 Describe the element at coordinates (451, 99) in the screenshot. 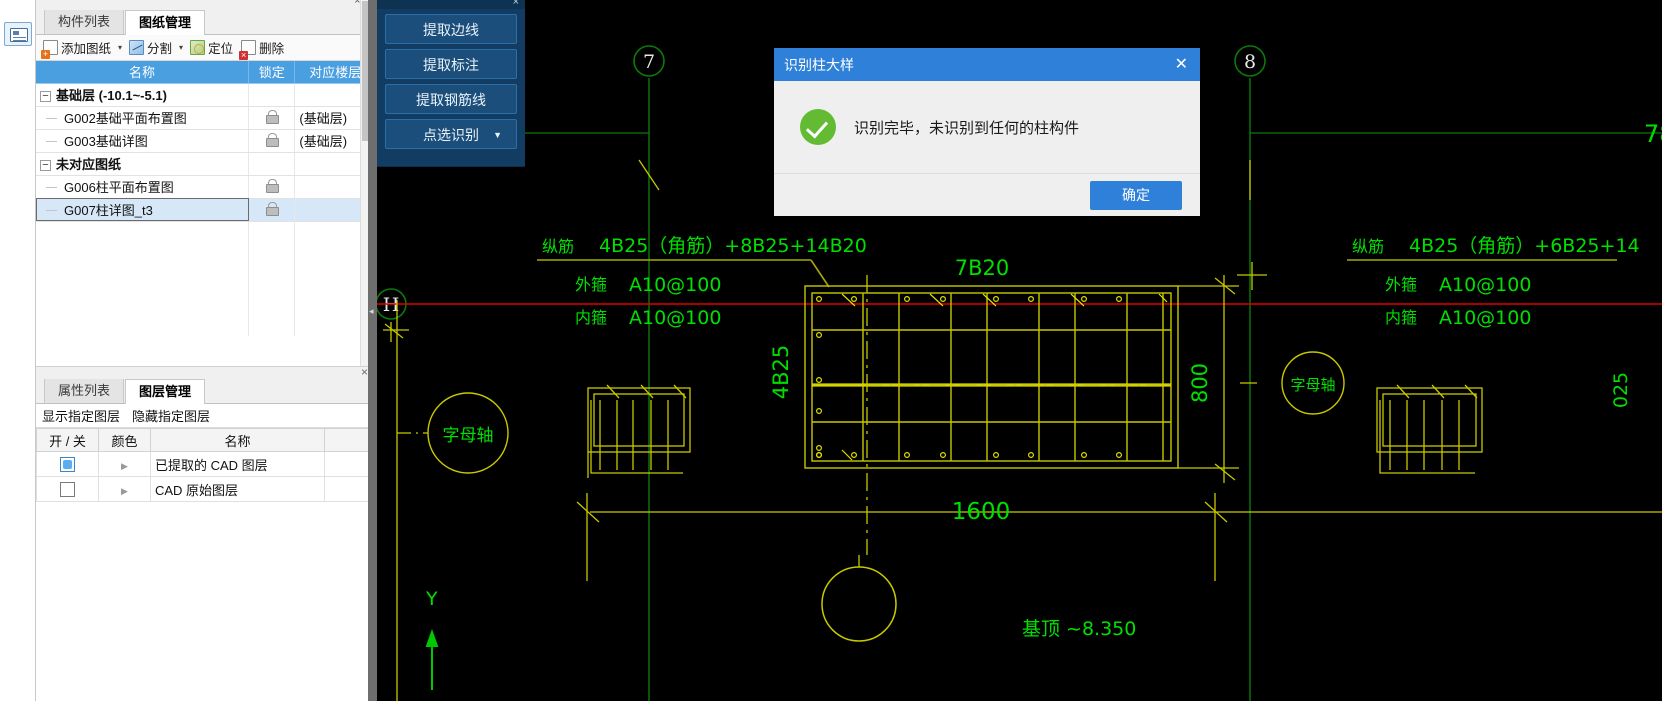

I see `extract-rebar-line-button: 提取钢筋线` at that location.